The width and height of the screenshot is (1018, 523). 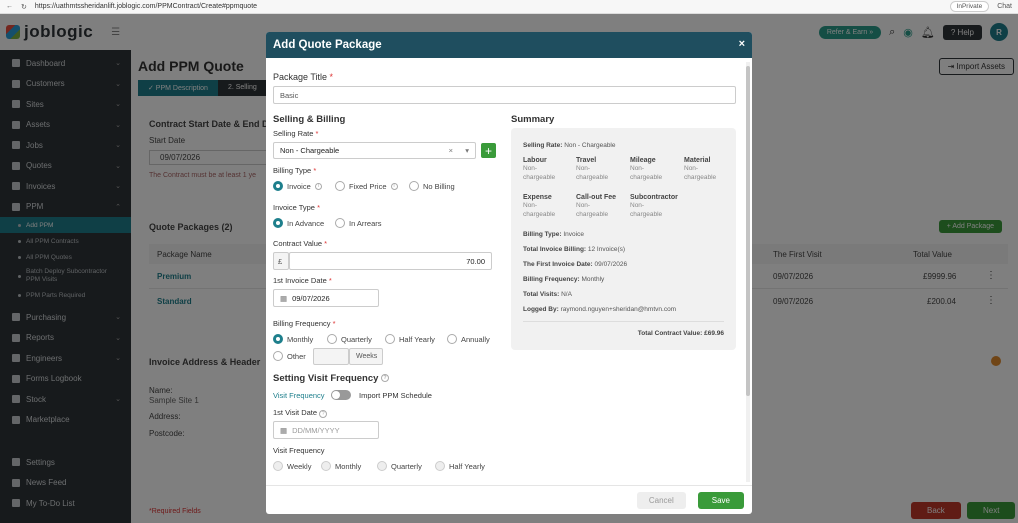 I want to click on close-icon: ×, so click(x=742, y=44).